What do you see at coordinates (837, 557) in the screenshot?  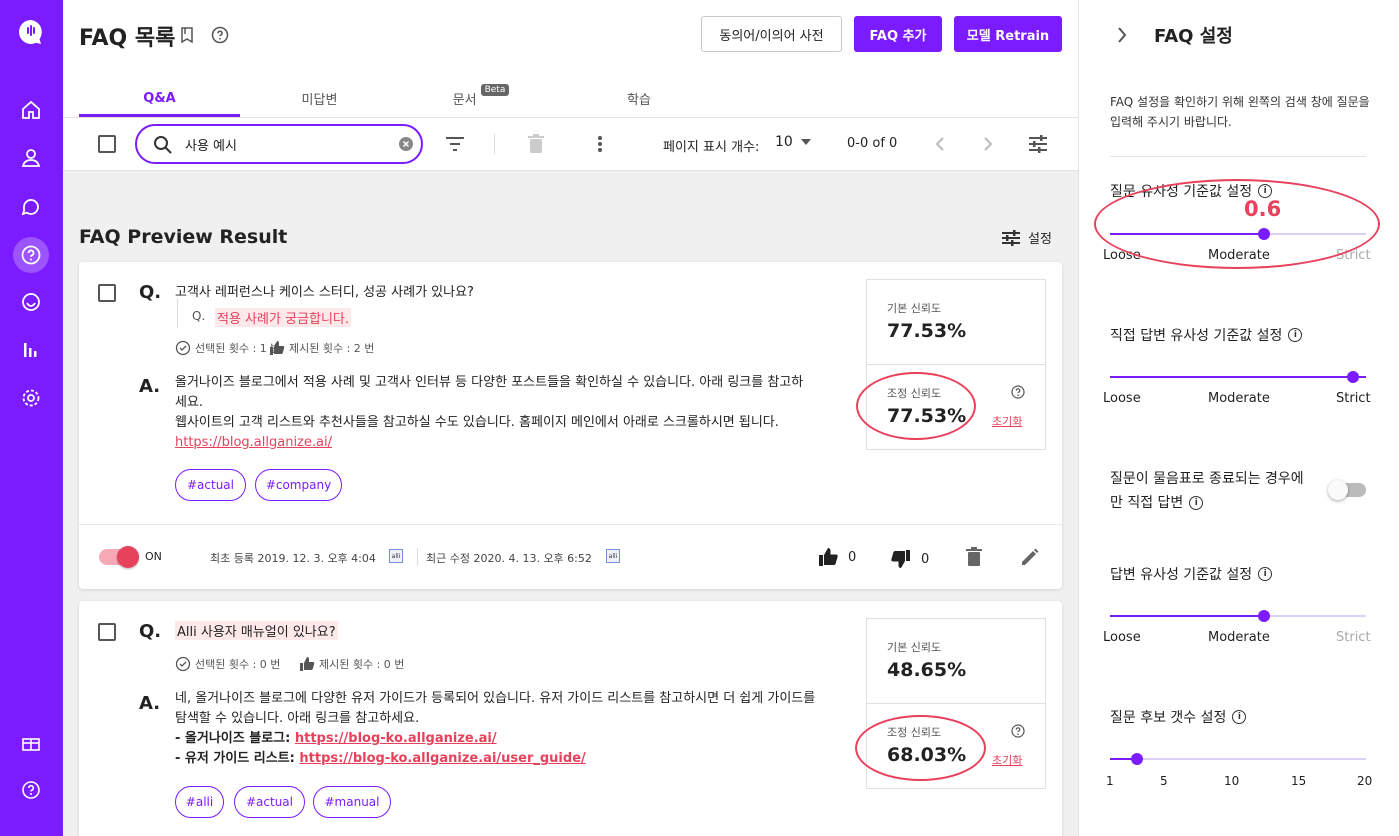 I see `like-button: 0` at bounding box center [837, 557].